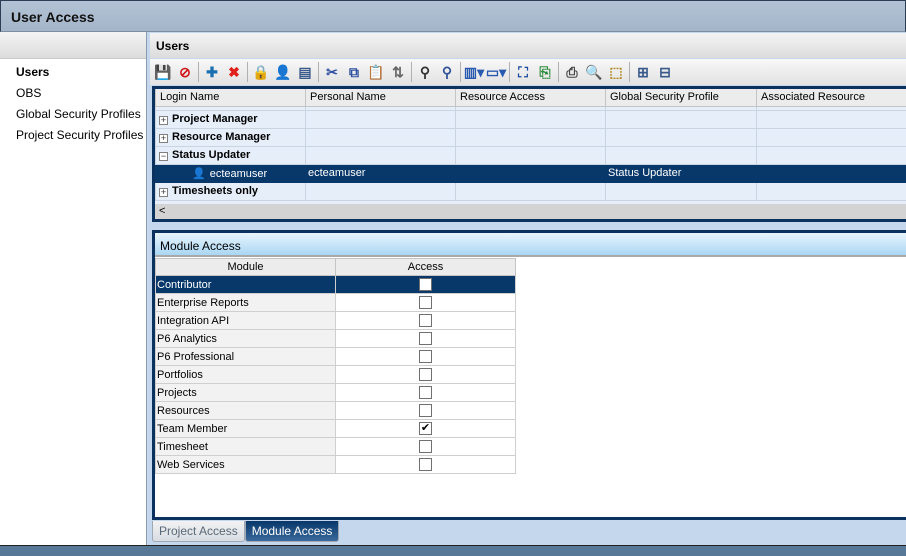  Describe the element at coordinates (335, 320) in the screenshot. I see `module-row: Integration API` at that location.